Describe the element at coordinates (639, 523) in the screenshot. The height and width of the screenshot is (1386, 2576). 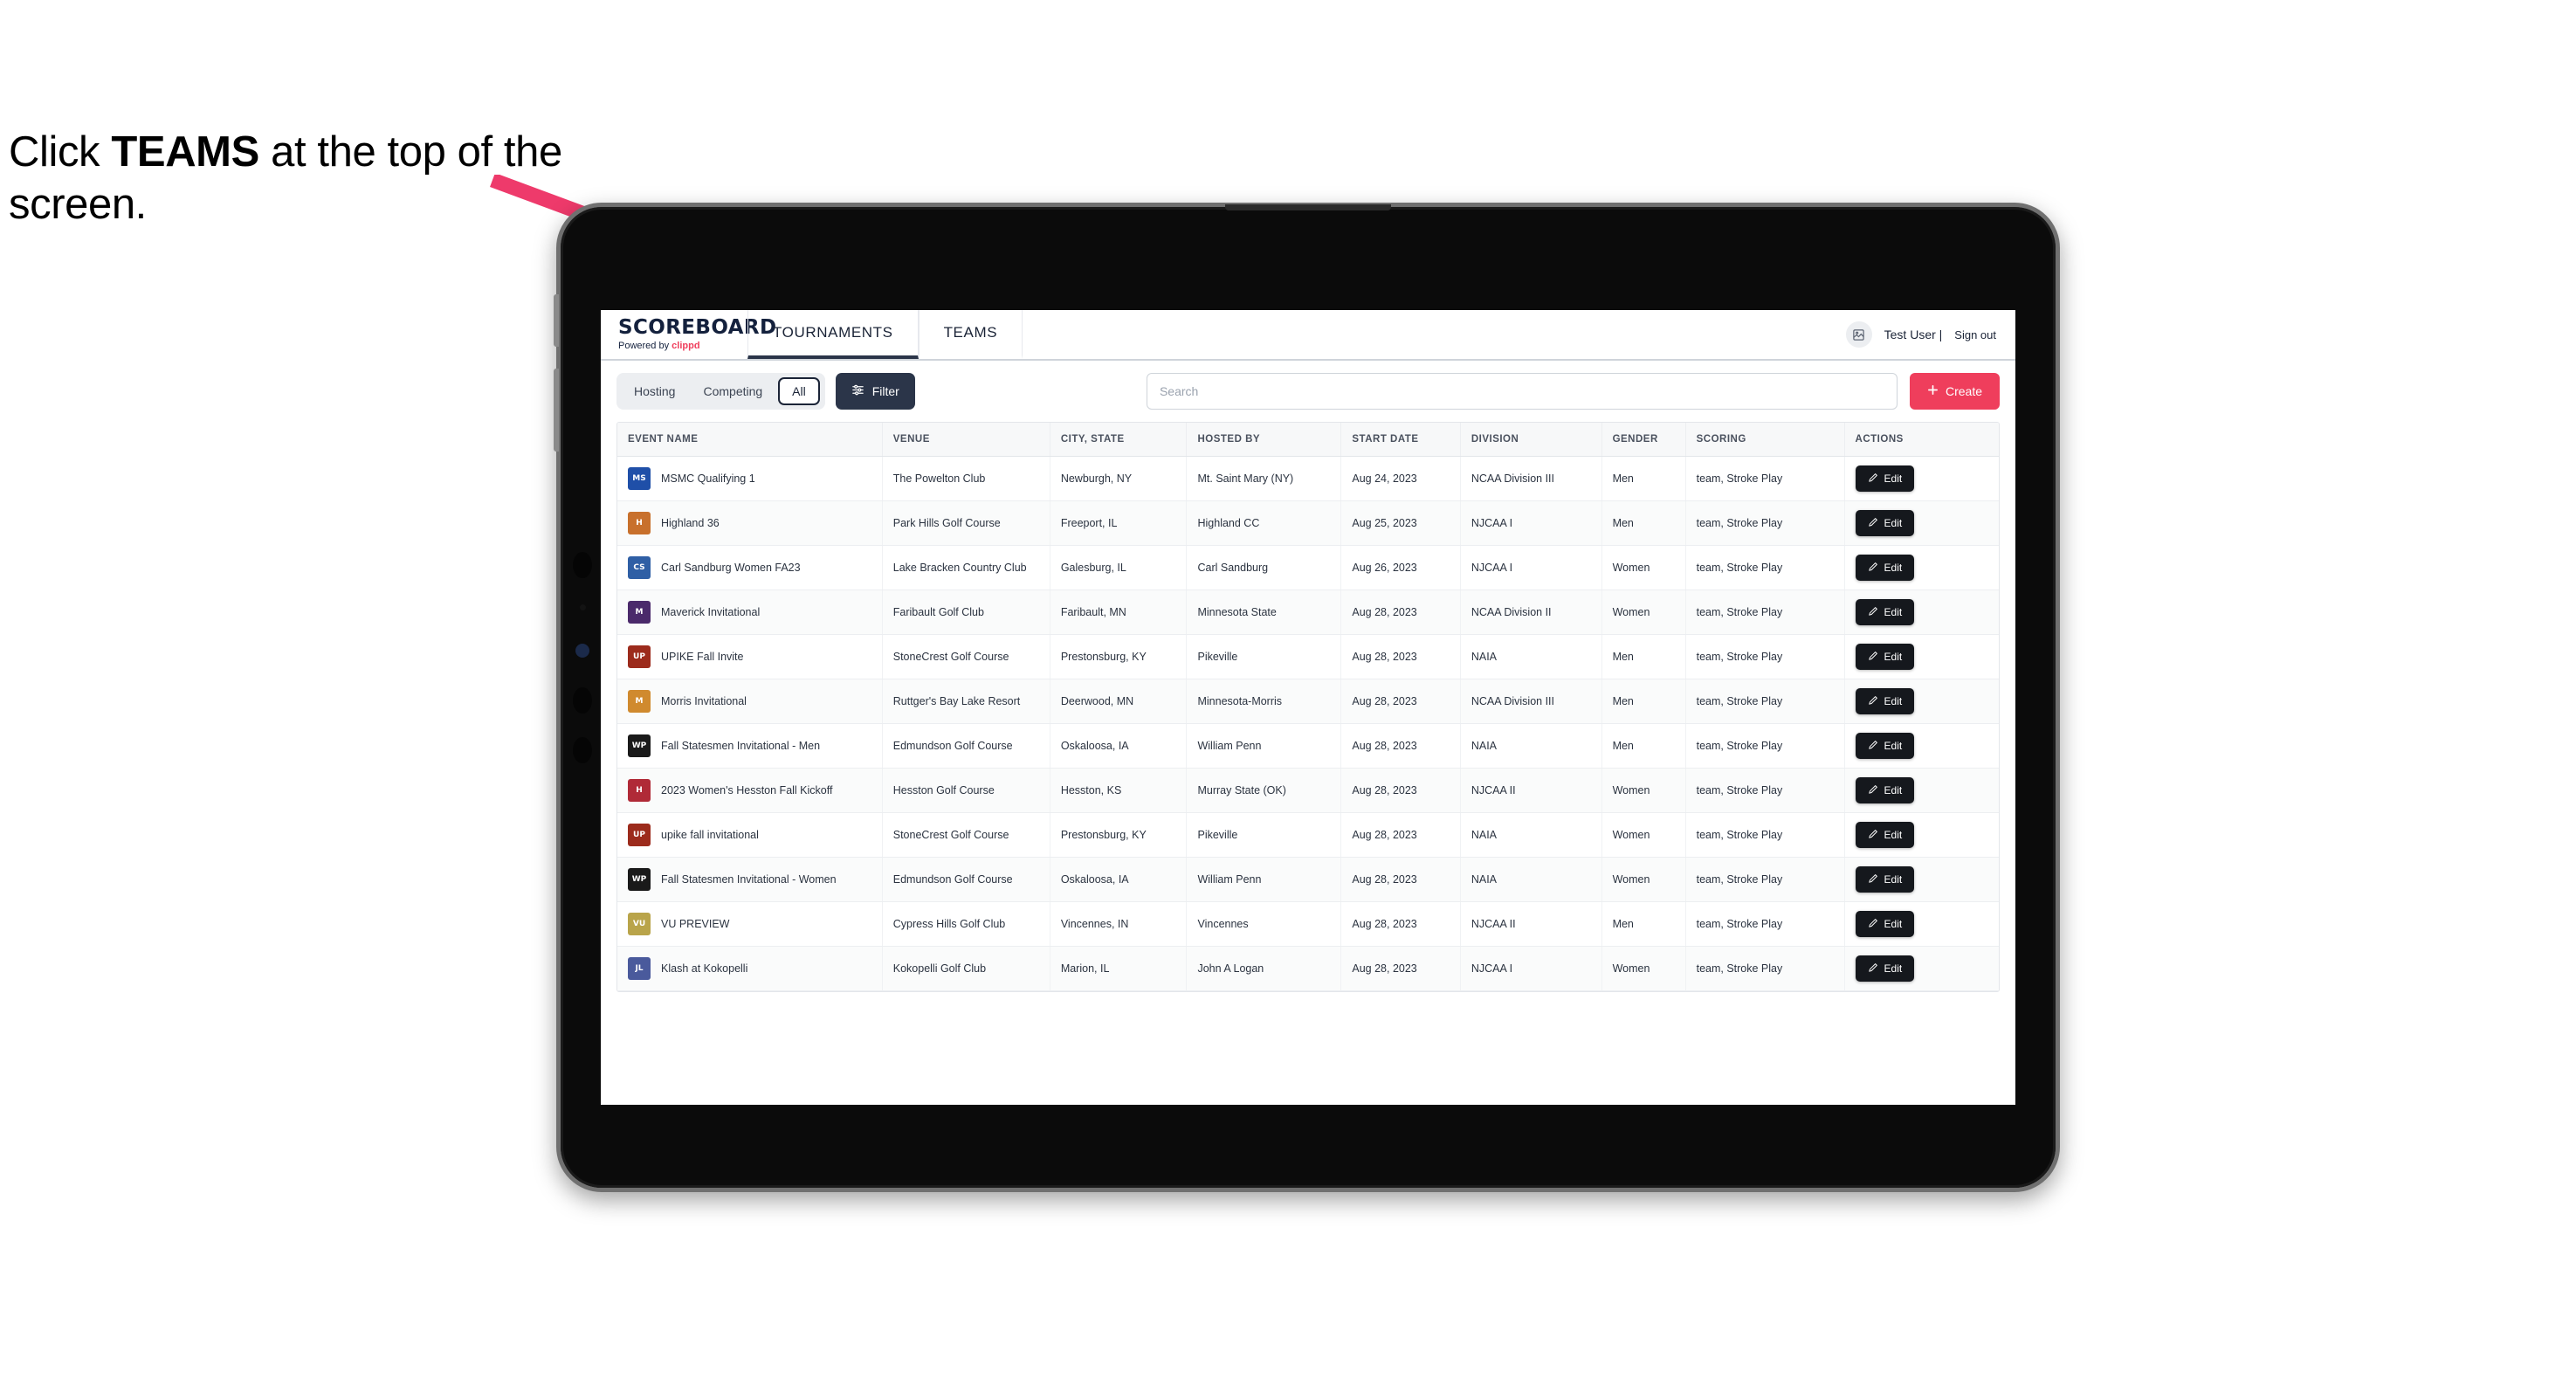
I see `team-logo-icon: H` at that location.